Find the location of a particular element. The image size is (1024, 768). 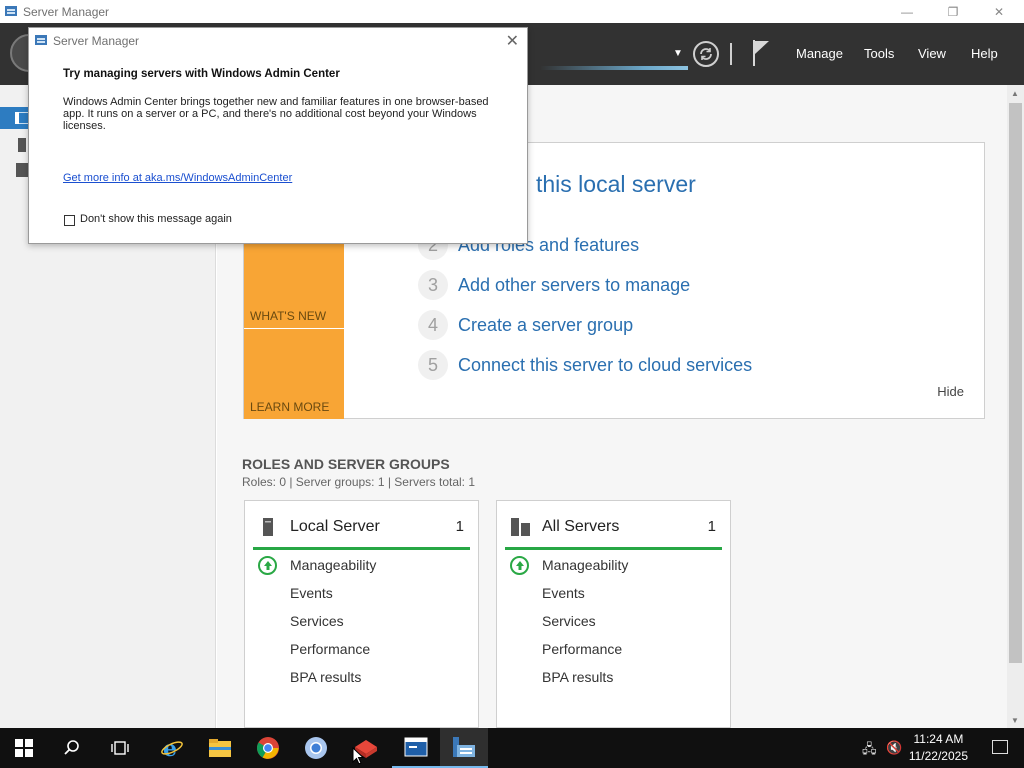

search-button is located at coordinates (72, 748).